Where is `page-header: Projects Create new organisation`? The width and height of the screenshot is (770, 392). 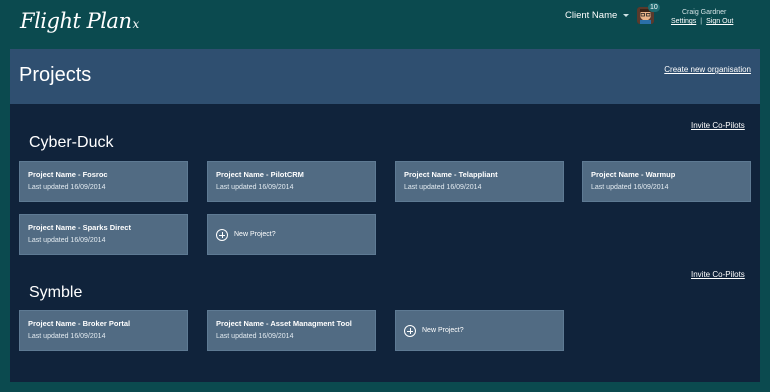
page-header: Projects Create new organisation is located at coordinates (385, 76).